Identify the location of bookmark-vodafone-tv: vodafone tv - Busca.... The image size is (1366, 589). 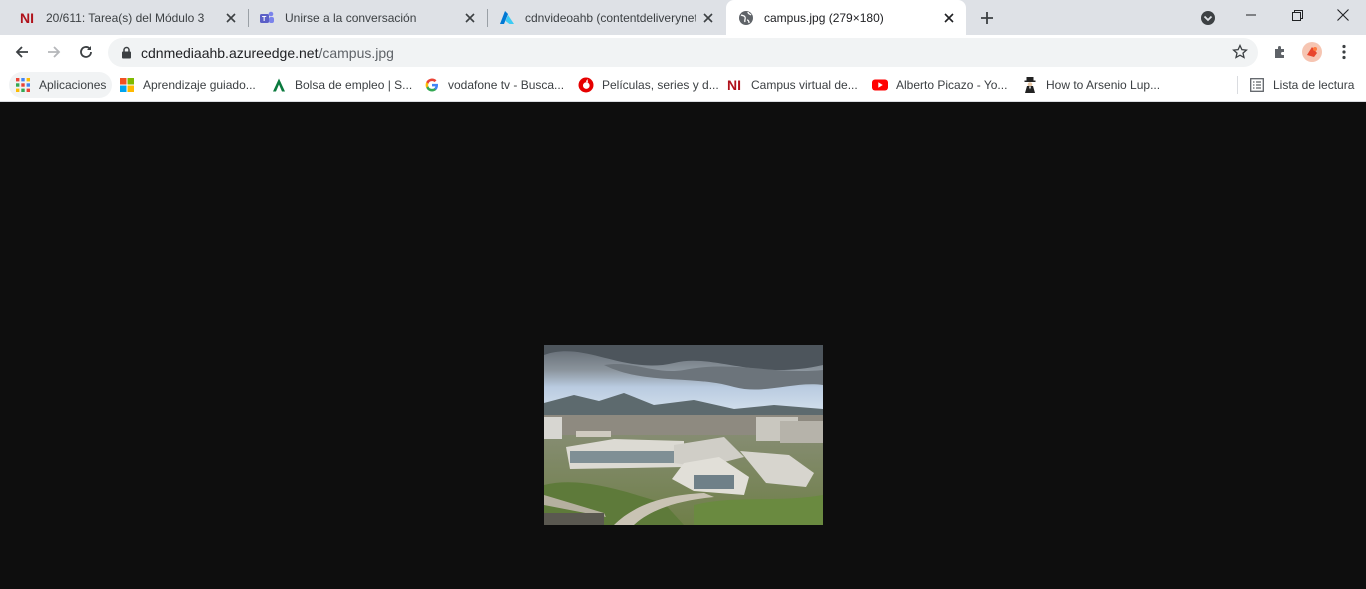
(494, 85).